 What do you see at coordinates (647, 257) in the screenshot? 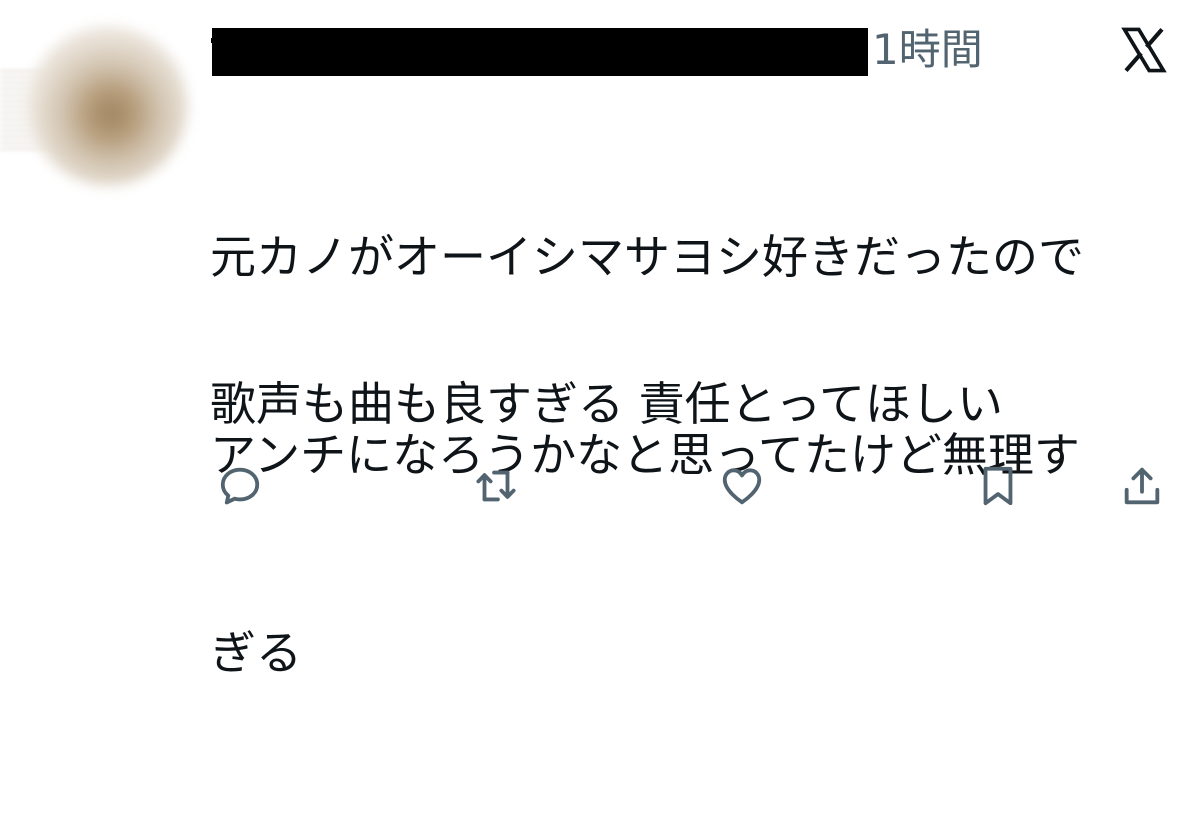
I see `tweet-text-line: 元カノがオーイシマサヨシ好きだったので` at bounding box center [647, 257].